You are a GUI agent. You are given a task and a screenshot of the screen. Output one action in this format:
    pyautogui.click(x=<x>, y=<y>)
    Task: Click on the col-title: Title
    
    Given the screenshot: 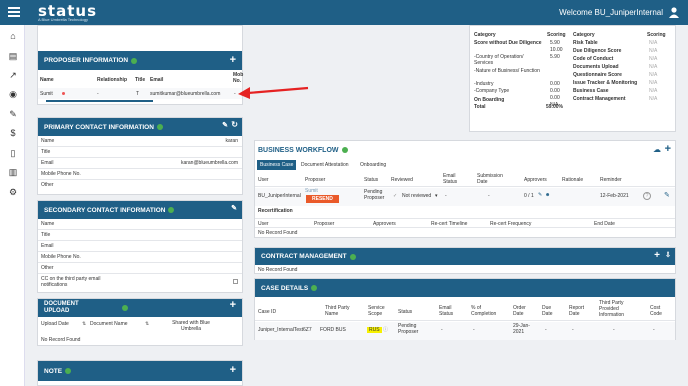 What is the action you would take?
    pyautogui.click(x=140, y=80)
    